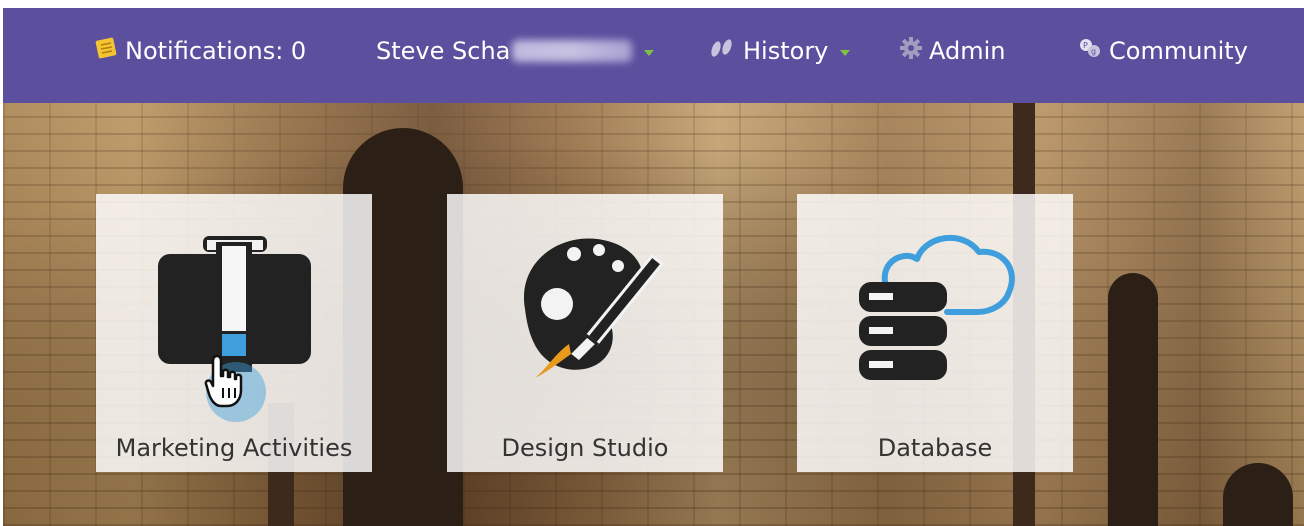 The width and height of the screenshot is (1304, 526). Describe the element at coordinates (1090, 51) in the screenshot. I see `community-icon: P g` at that location.